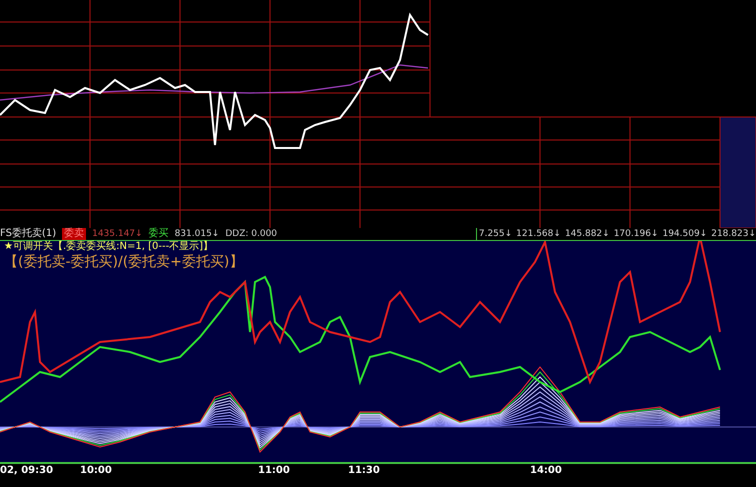 This screenshot has width=756, height=487. What do you see at coordinates (74, 234) in the screenshot?
I see `sell-label: 委卖` at bounding box center [74, 234].